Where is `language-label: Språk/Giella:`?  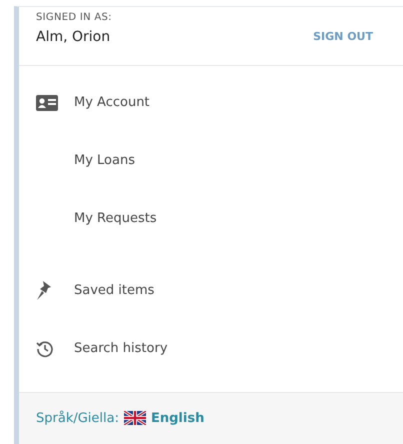 language-label: Språk/Giella: is located at coordinates (77, 418).